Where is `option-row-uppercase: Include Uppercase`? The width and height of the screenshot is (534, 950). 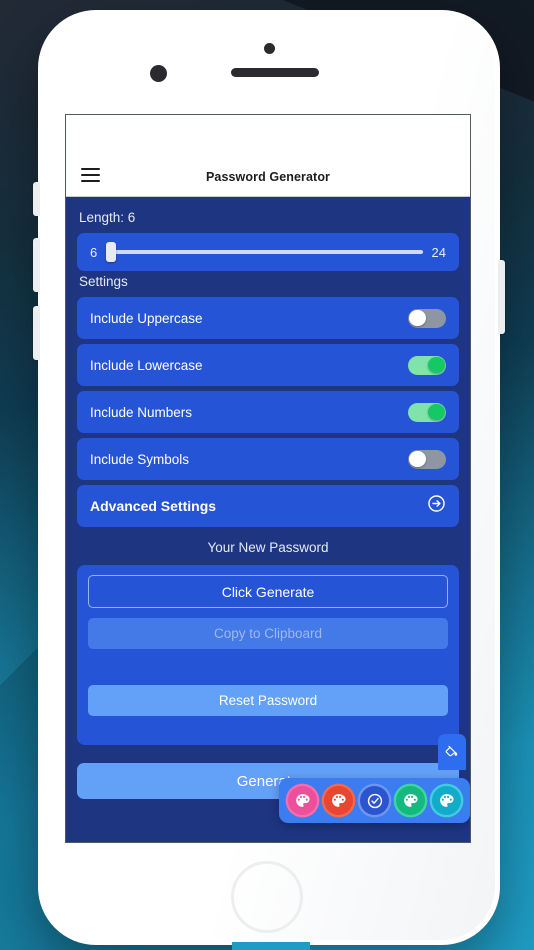
option-row-uppercase: Include Uppercase is located at coordinates (268, 318).